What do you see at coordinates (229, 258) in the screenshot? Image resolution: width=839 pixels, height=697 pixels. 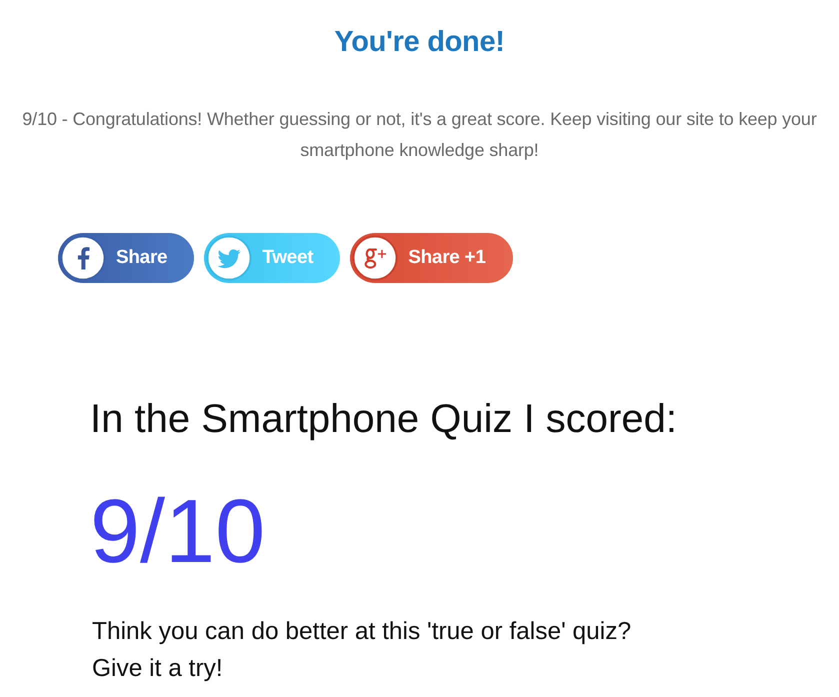 I see `bird-icon` at bounding box center [229, 258].